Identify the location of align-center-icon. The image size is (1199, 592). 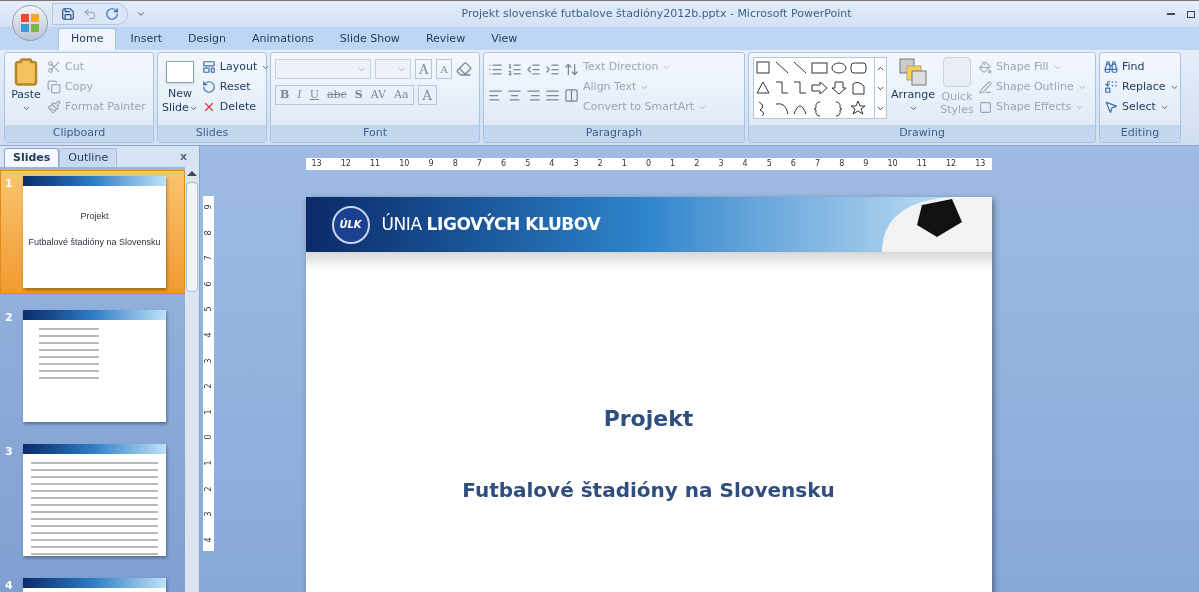
(514, 95).